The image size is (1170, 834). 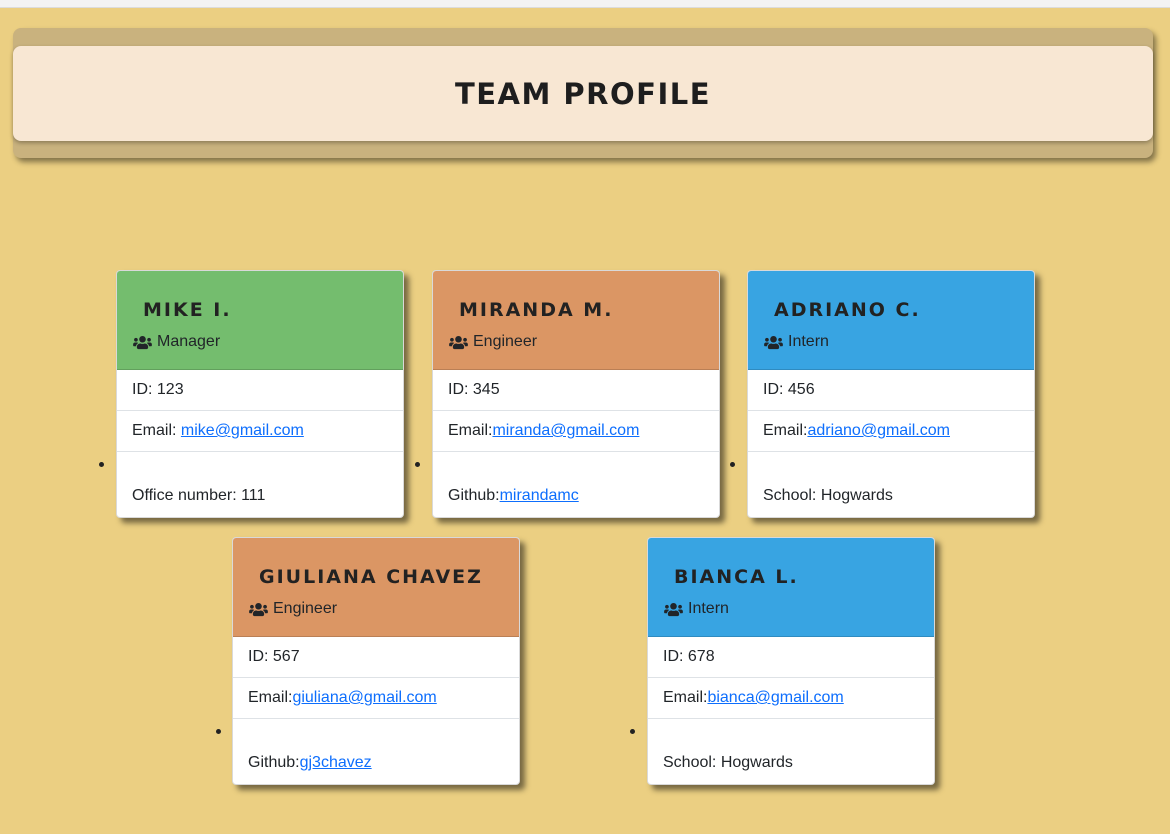 I want to click on card-header: GIULIANA CHAVEZ Engineer, so click(x=376, y=587).